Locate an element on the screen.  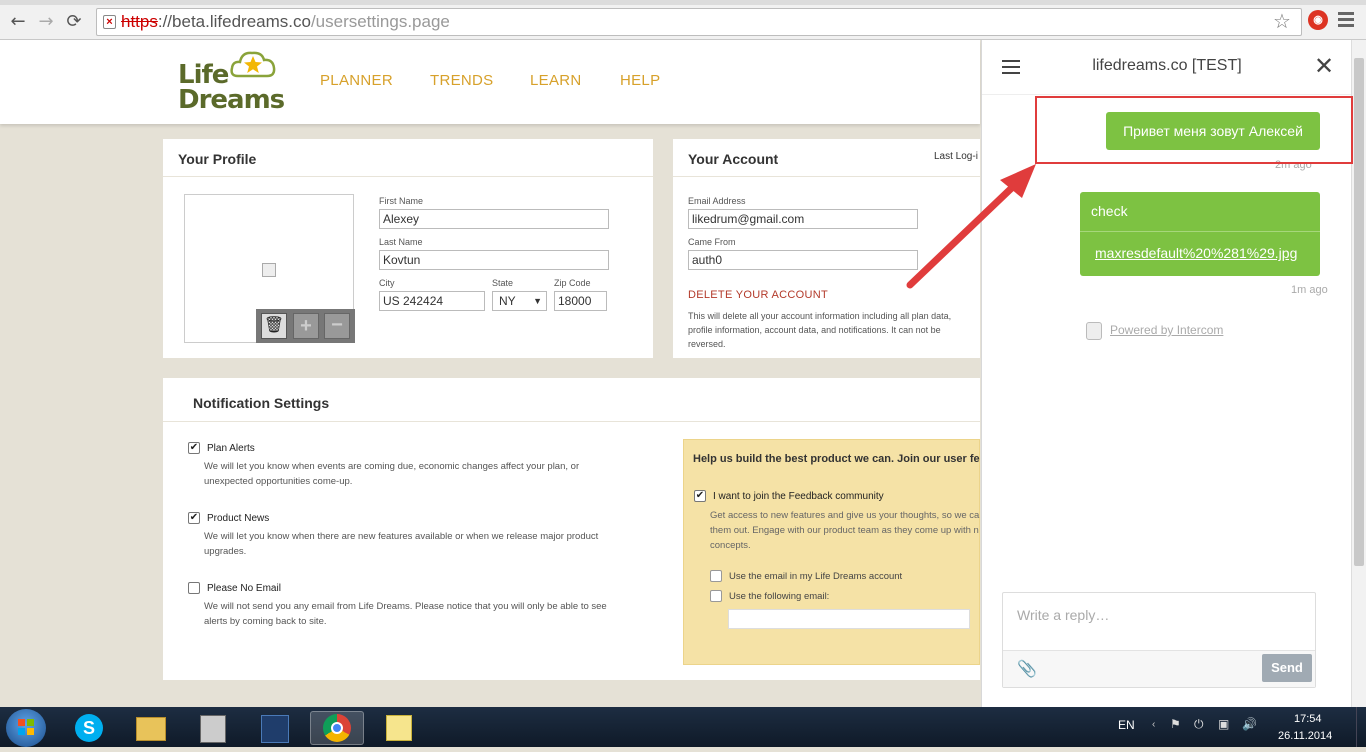
intercom-title: lifedreams.co [TEST] is located at coordinates (1167, 65).